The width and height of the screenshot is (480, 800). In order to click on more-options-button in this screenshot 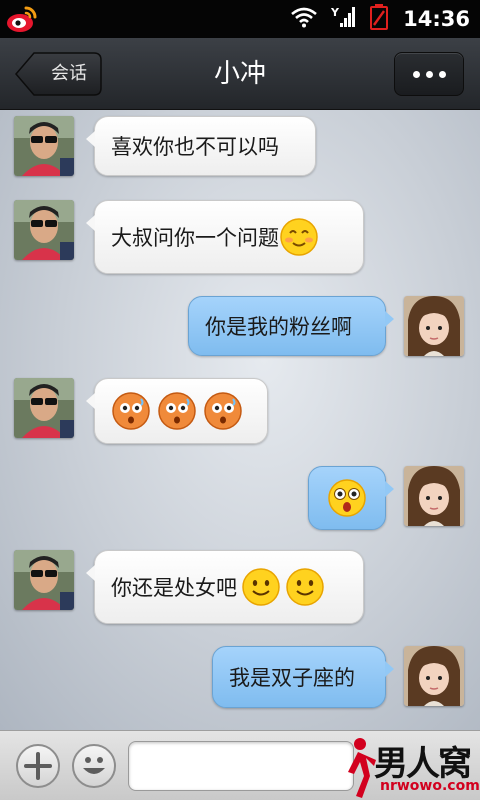, I will do `click(429, 74)`.